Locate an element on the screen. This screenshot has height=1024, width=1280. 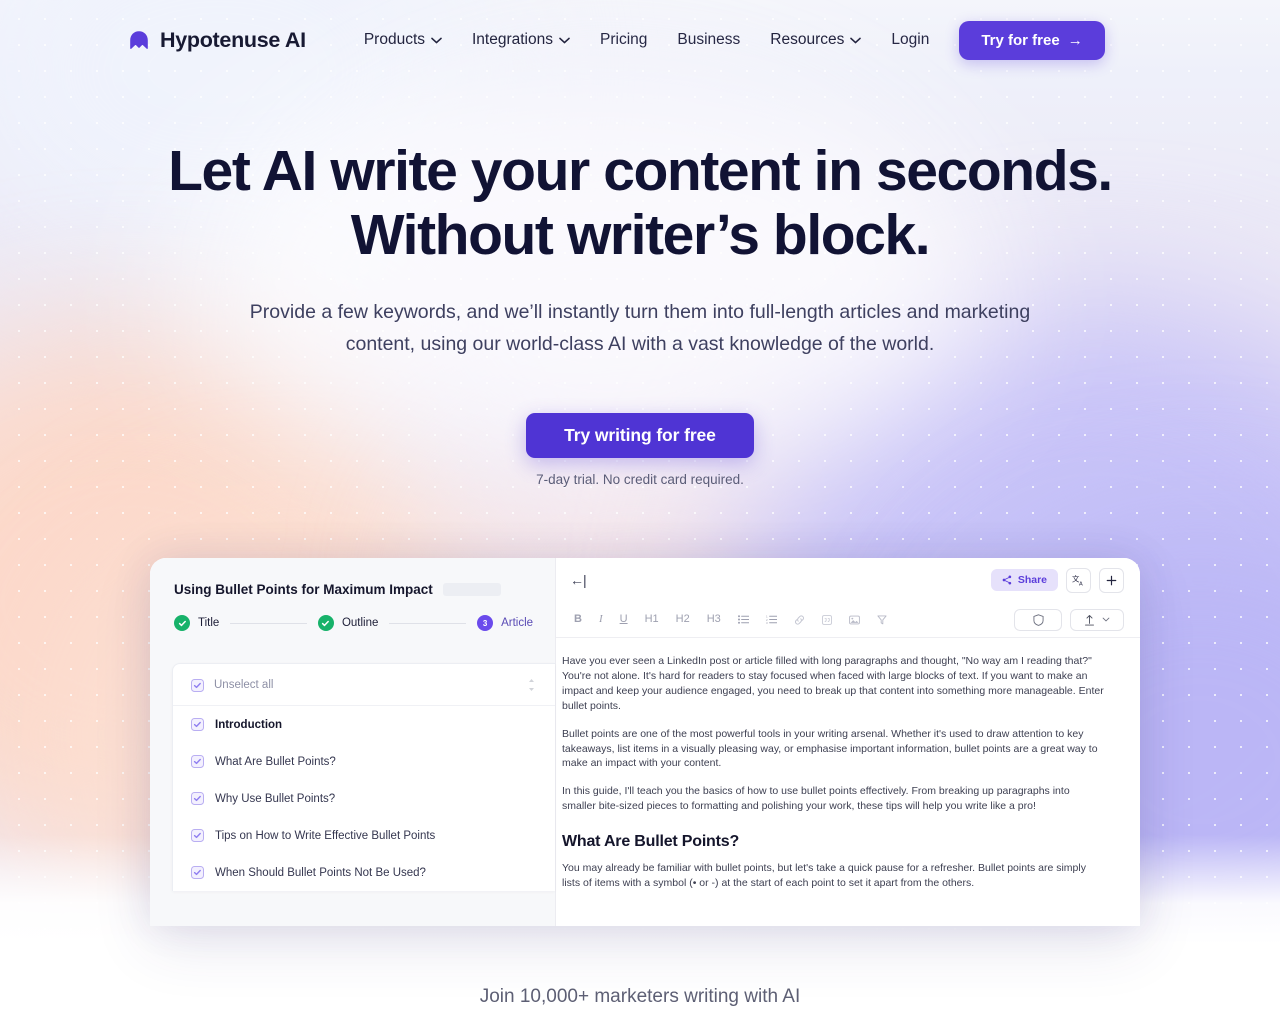
nav-item-pricing: Pricing is located at coordinates (623, 40).